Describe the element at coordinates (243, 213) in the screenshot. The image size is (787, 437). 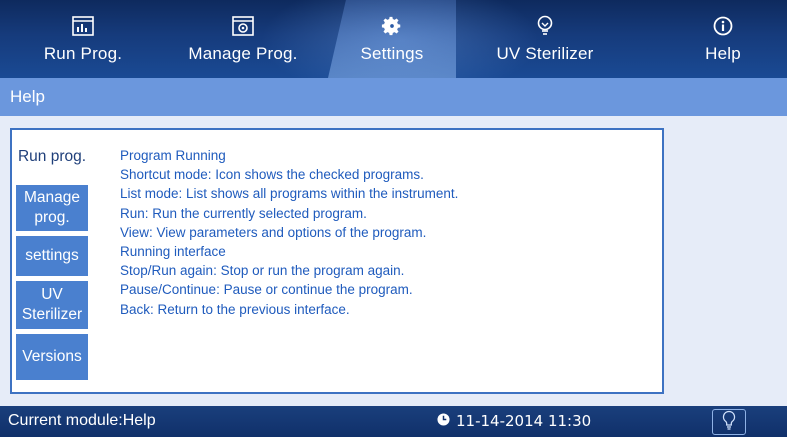
I see `help-line: Run: Run the currently selected program.` at that location.